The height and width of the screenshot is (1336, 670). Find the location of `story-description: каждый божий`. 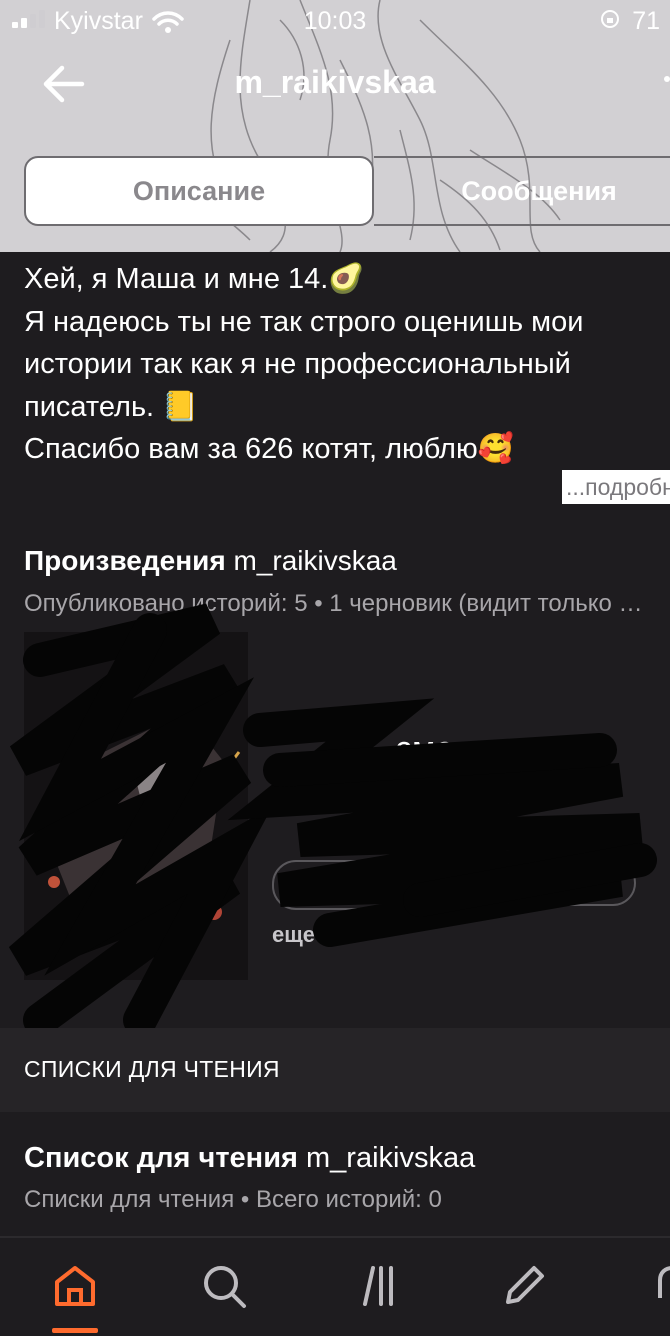

story-description: каждый божий is located at coordinates (346, 795).